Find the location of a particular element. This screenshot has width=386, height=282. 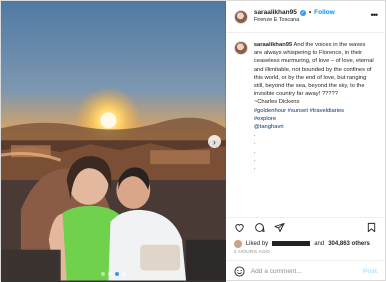

action-bar is located at coordinates (305, 227).